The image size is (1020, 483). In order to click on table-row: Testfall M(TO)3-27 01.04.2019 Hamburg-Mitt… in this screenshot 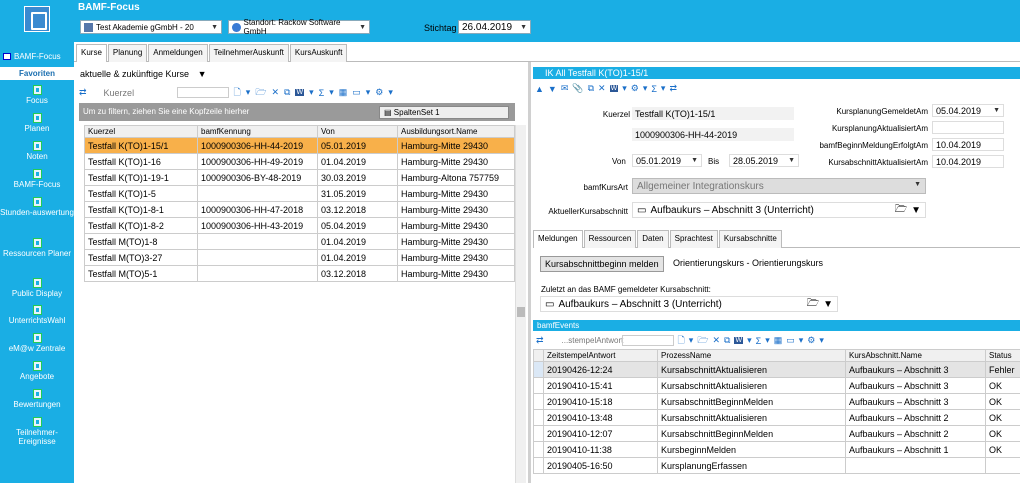, I will do `click(299, 257)`.